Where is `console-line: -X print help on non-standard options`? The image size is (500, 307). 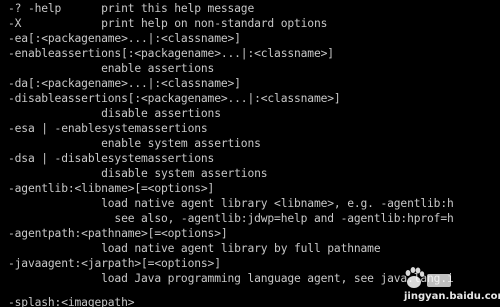
console-line: -X print help on non-standard options is located at coordinates (168, 23).